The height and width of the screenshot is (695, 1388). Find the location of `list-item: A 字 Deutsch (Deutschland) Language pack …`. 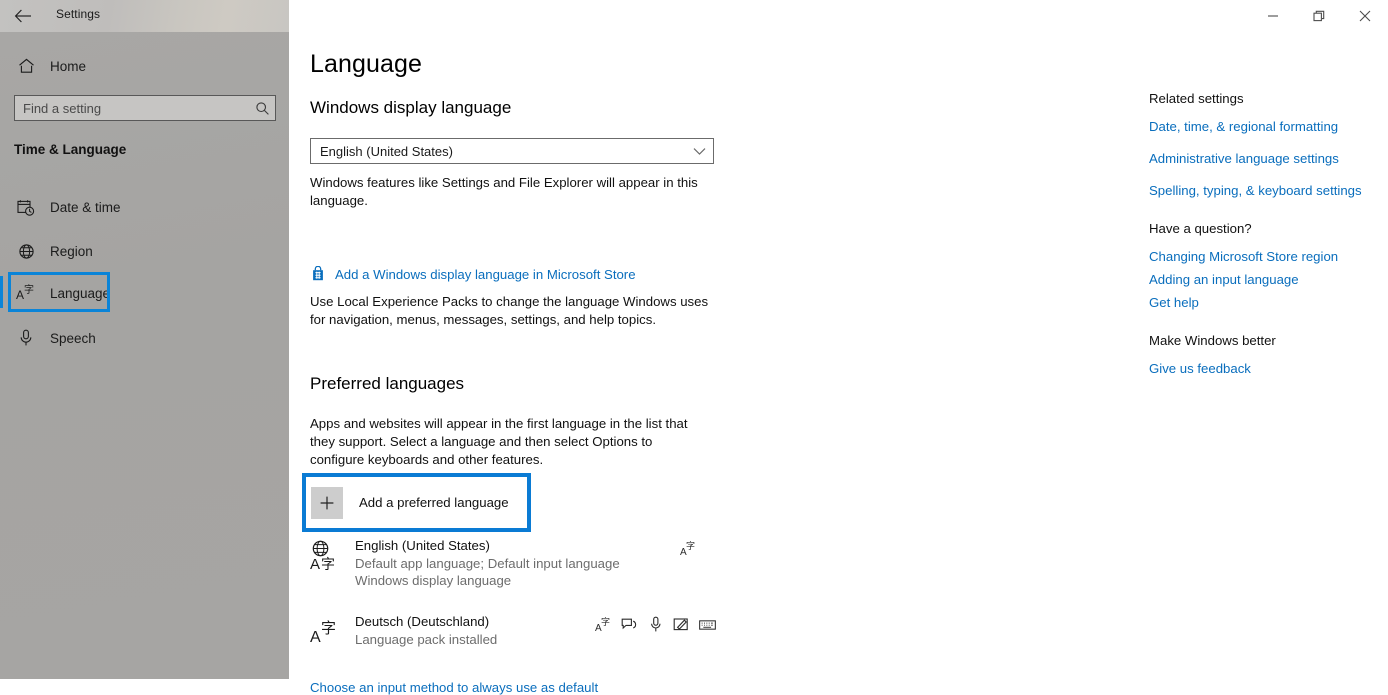

list-item: A 字 Deutsch (Deutschland) Language pack … is located at coordinates (513, 634).